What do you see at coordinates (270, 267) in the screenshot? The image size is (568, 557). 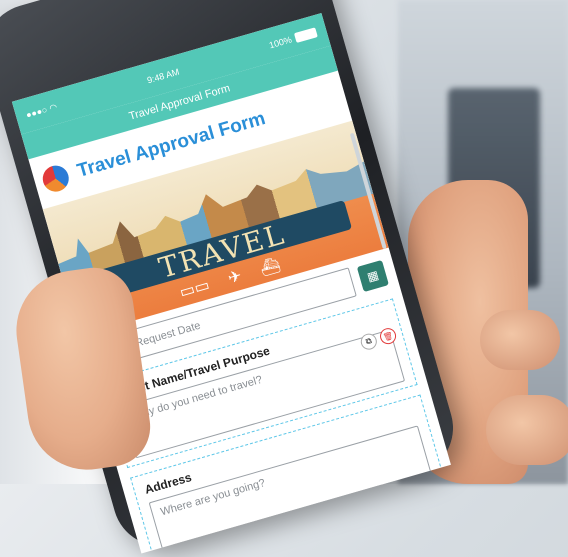 I see `ship-icon: ⛴` at bounding box center [270, 267].